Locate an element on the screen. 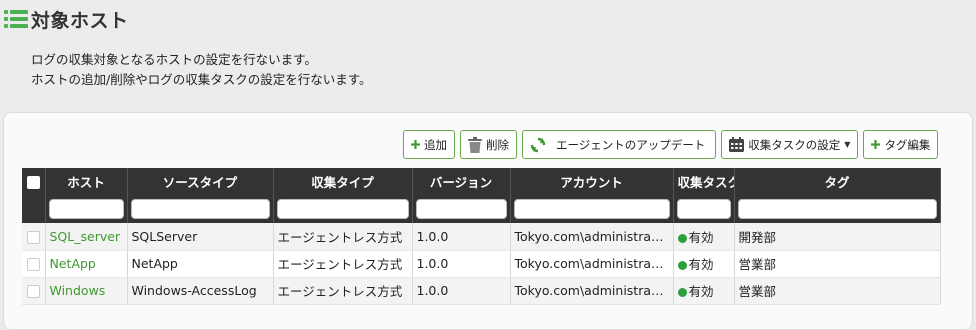 This screenshot has width=976, height=330. filter-spacer is located at coordinates (34, 209).